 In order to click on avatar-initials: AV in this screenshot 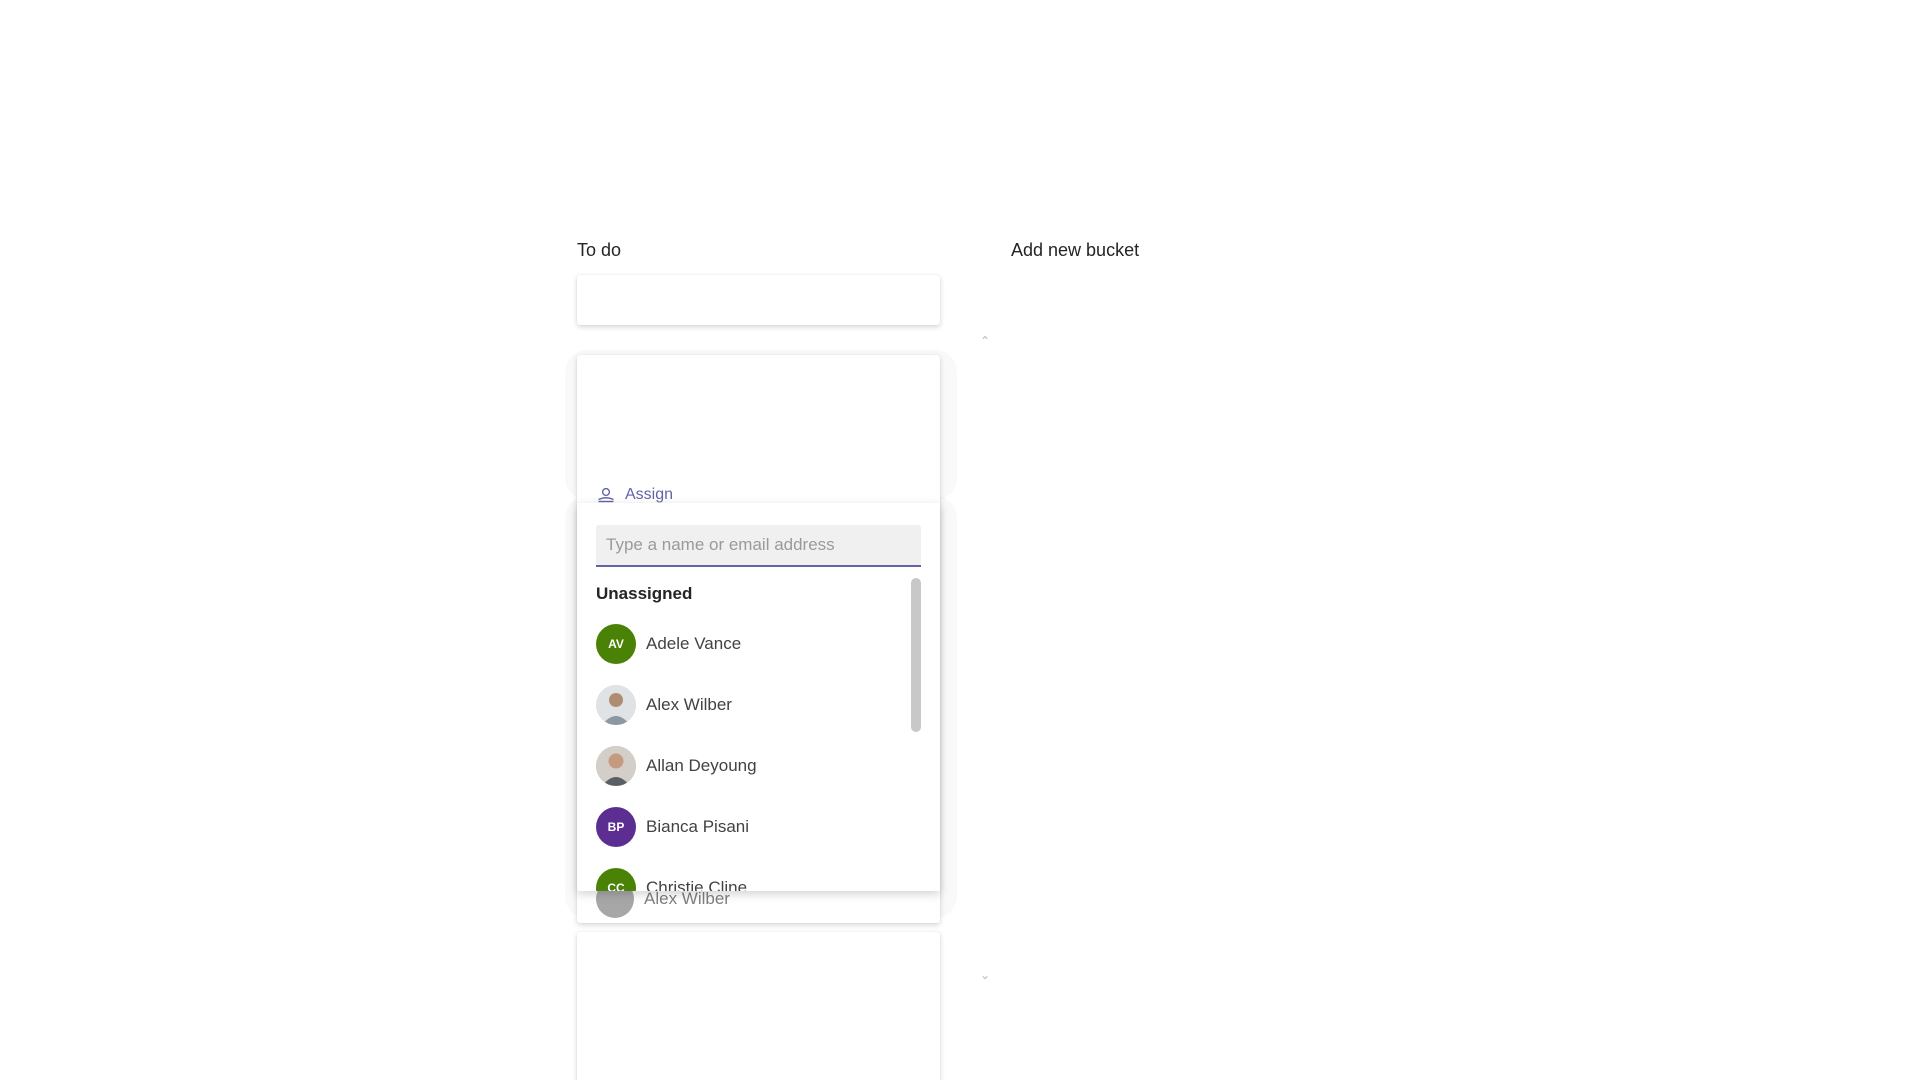, I will do `click(616, 644)`.